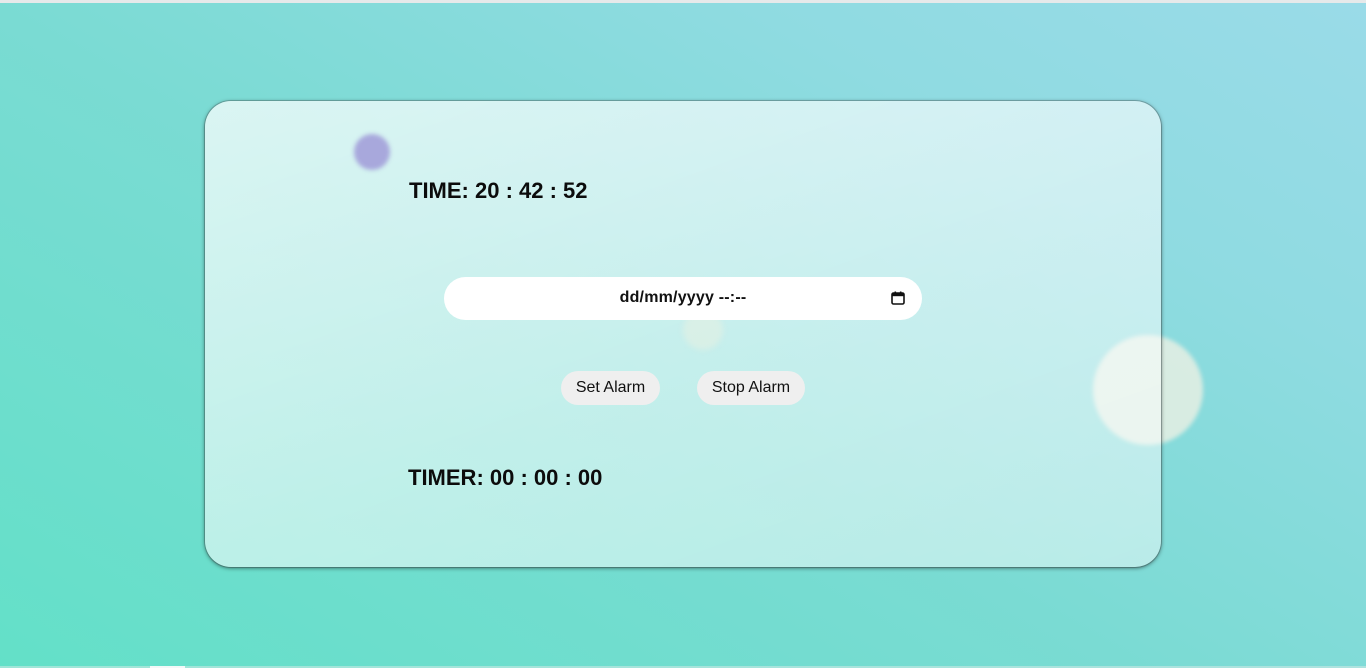  I want to click on stop-alarm-button: Stop Alarm, so click(751, 388).